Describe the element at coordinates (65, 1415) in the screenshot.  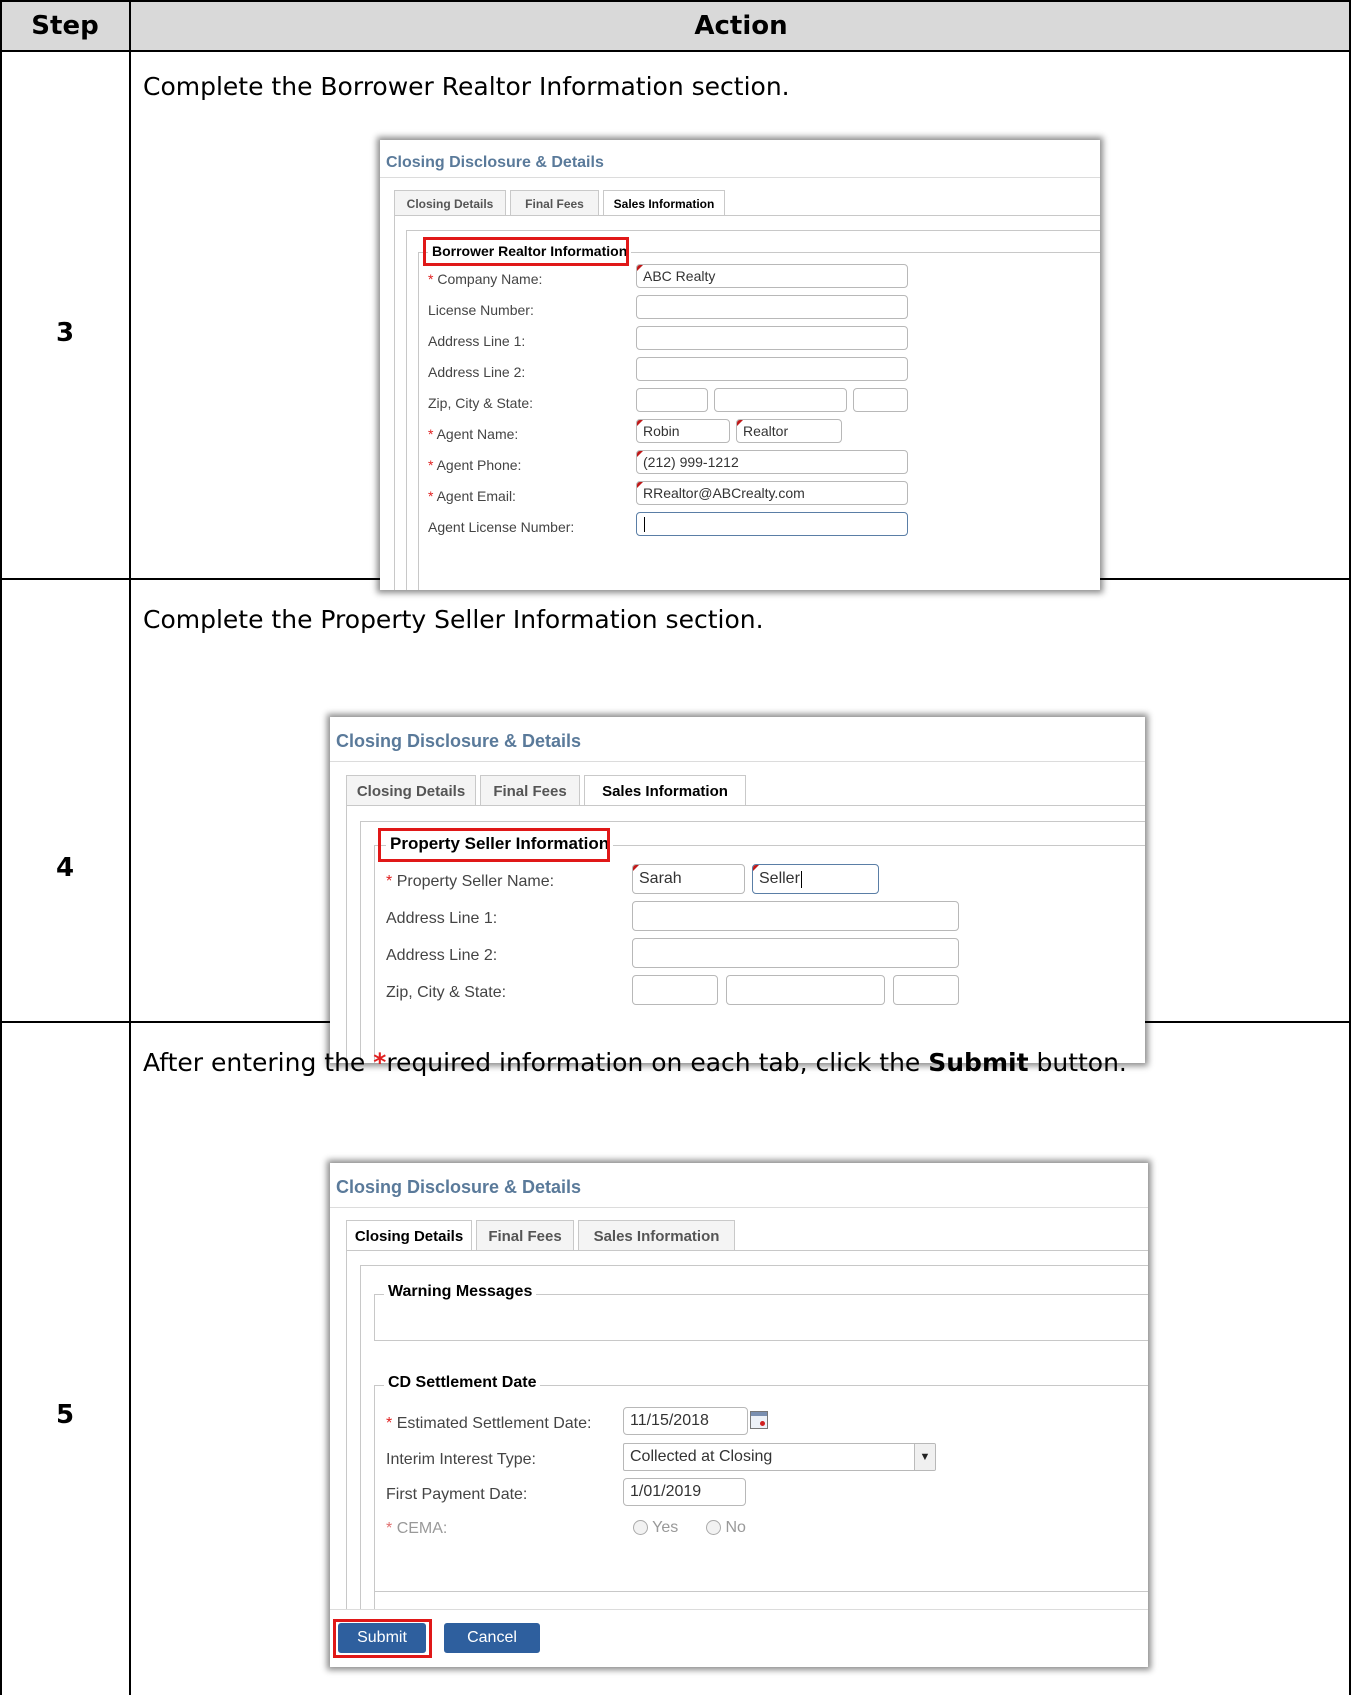
I see `step-number: 5` at that location.